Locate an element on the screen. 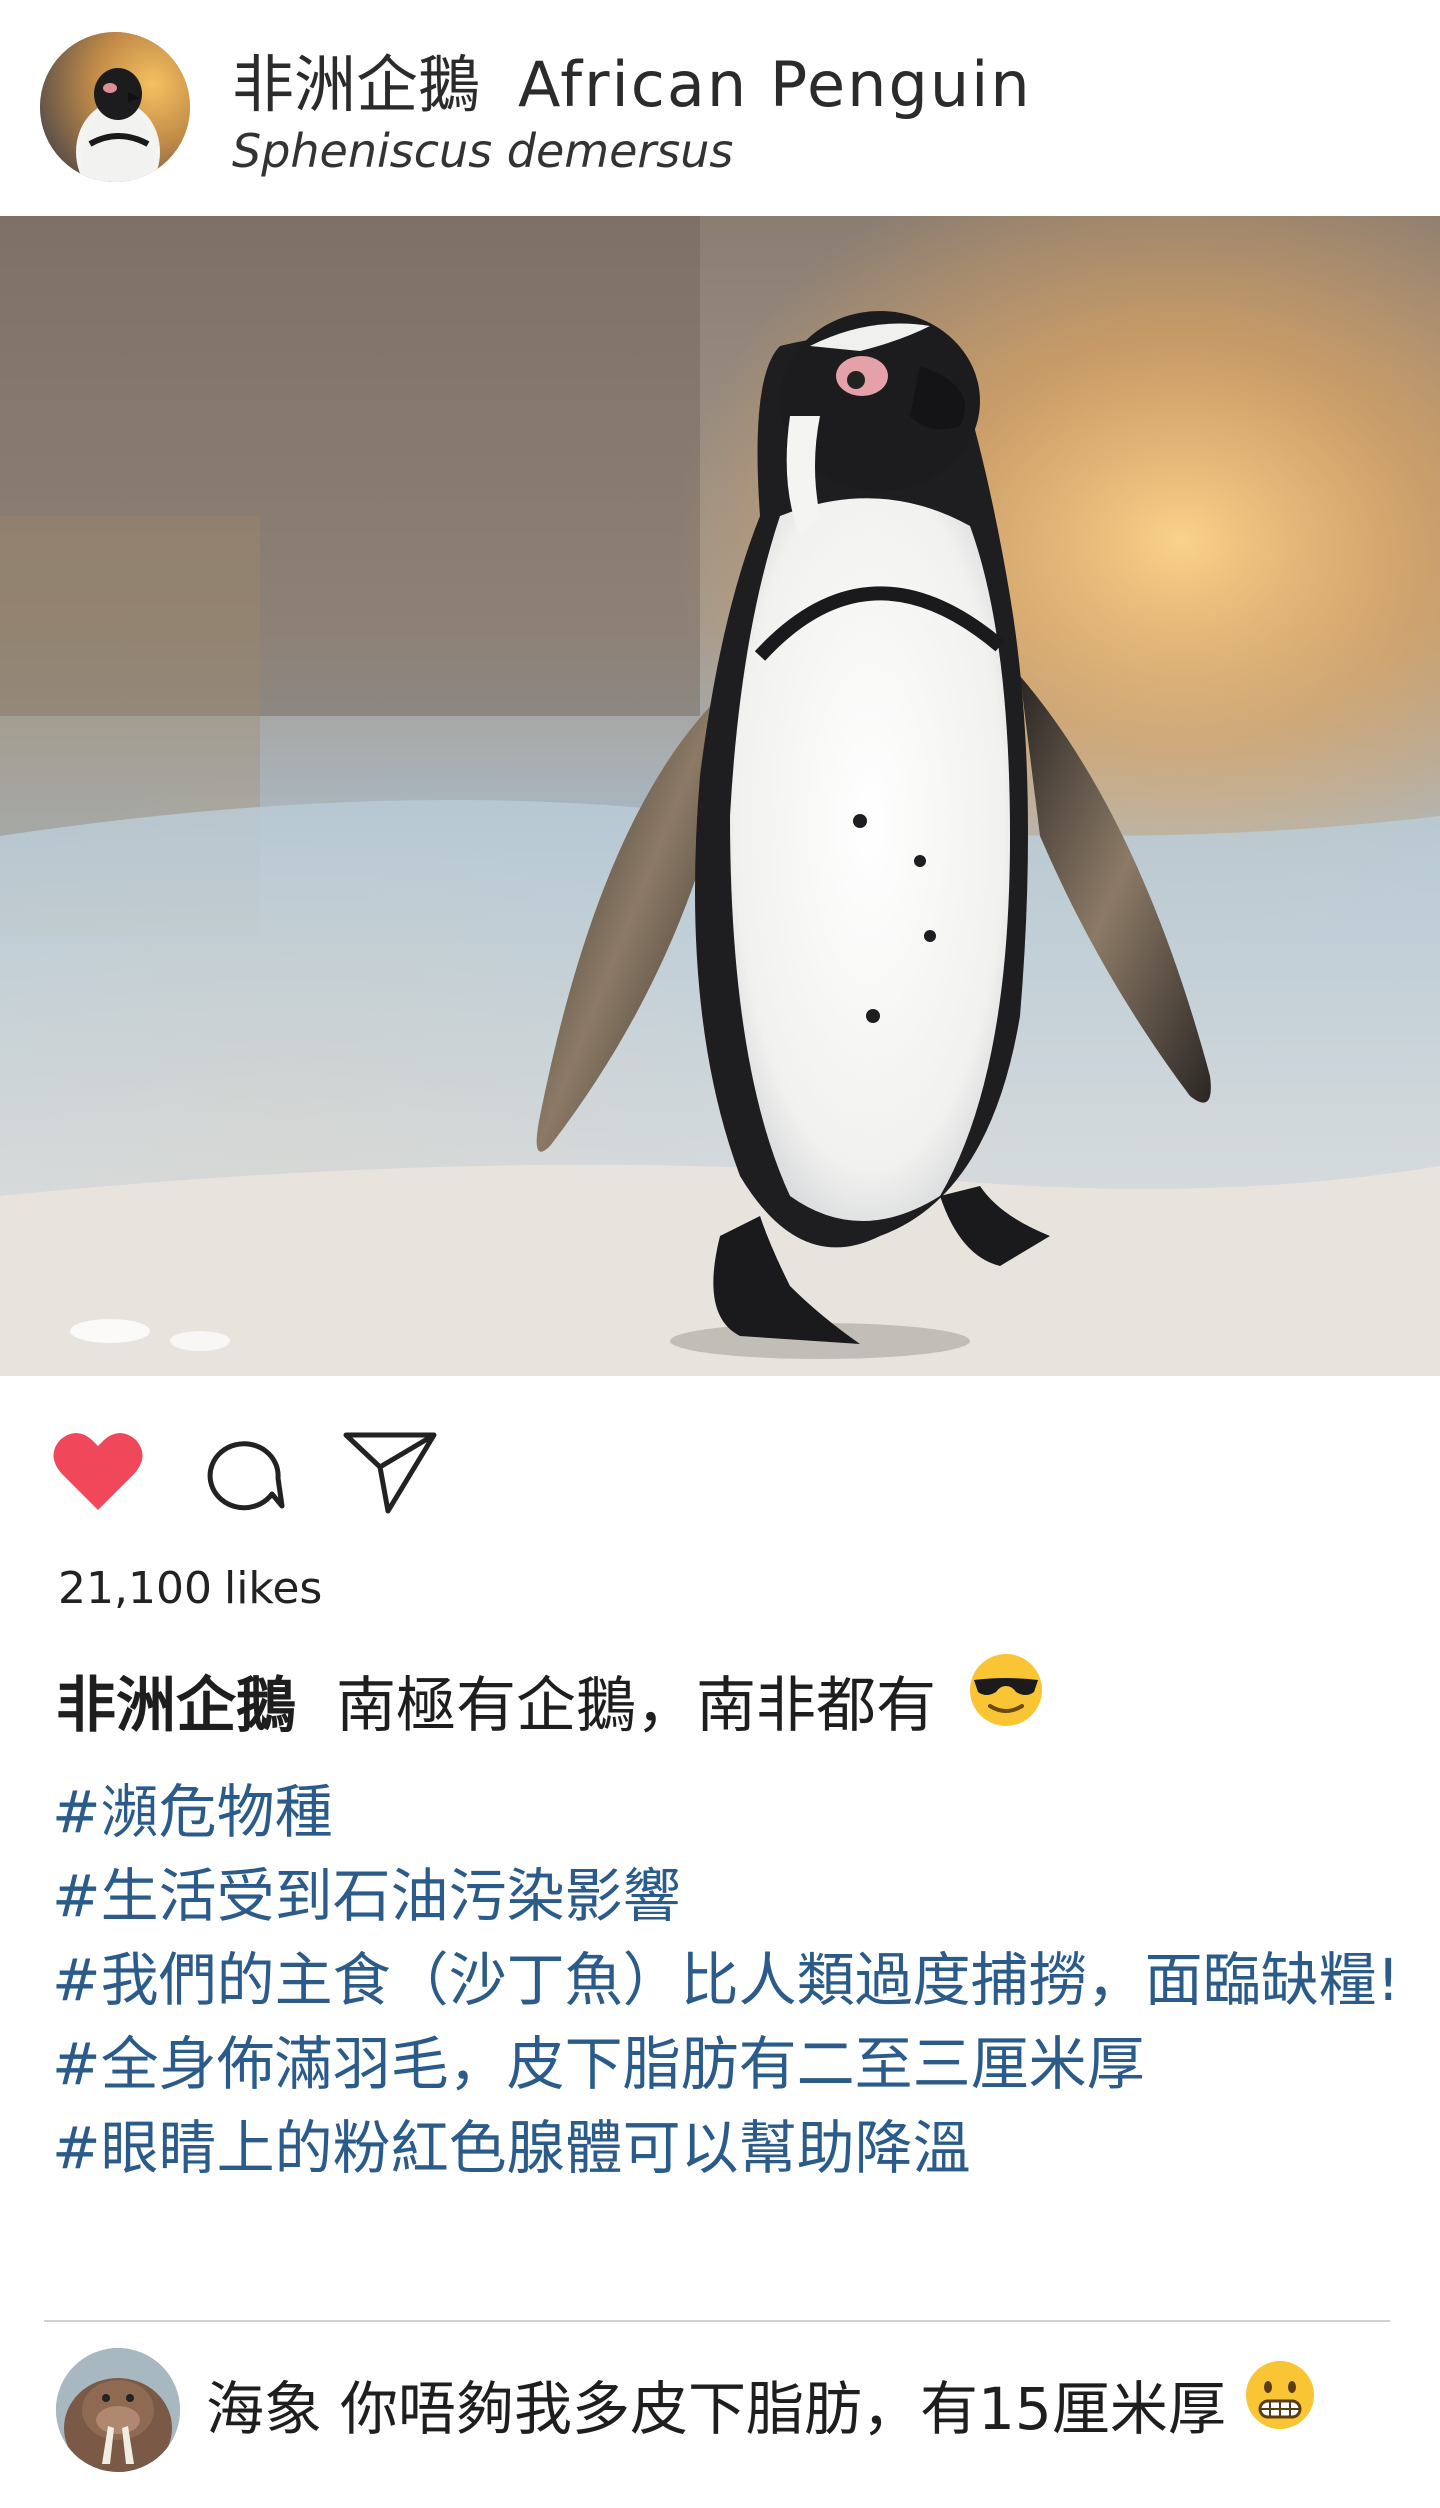 Image resolution: width=1440 pixels, height=2508 pixels. paper-plane-icon is located at coordinates (390, 1473).